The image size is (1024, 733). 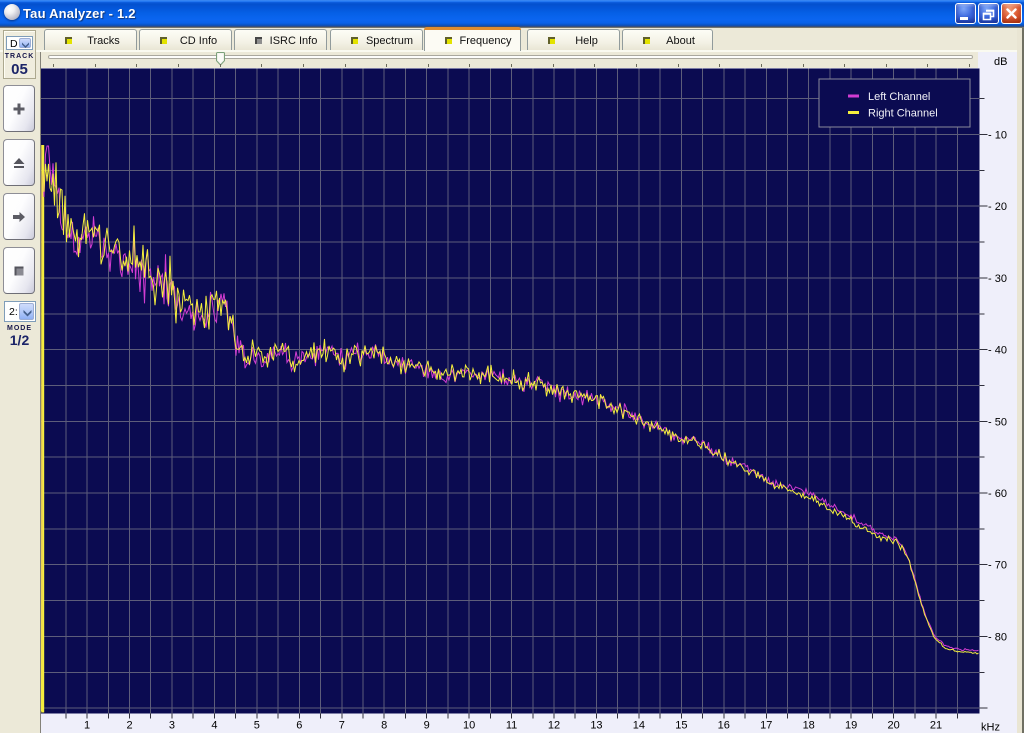 What do you see at coordinates (724, 726) in the screenshot?
I see `svg-text: 16` at bounding box center [724, 726].